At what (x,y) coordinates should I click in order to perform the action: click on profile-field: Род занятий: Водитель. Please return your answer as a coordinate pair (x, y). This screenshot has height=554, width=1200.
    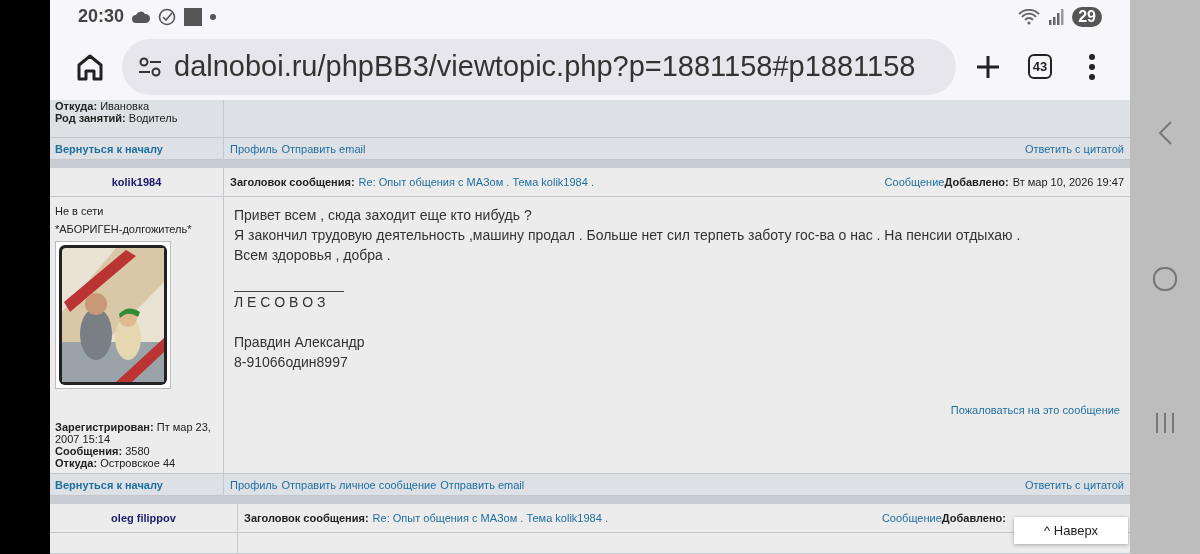
    Looking at the image, I should click on (136, 118).